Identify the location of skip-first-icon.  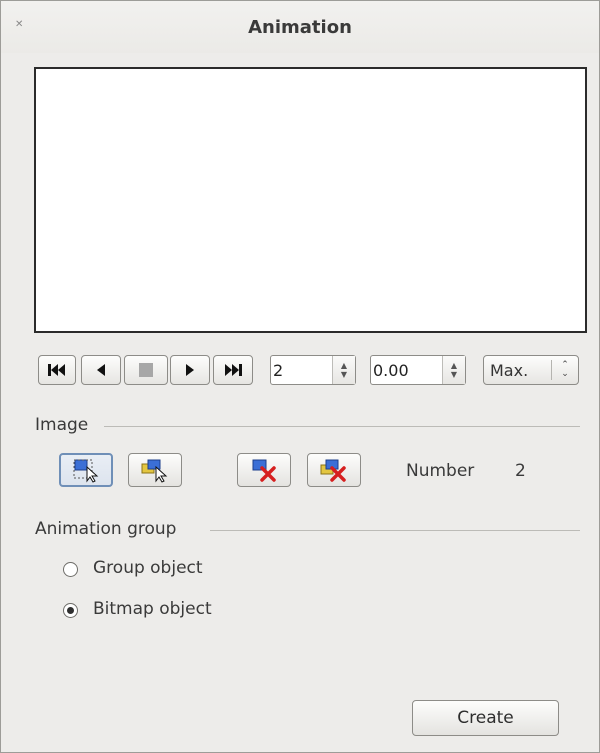
(56, 370).